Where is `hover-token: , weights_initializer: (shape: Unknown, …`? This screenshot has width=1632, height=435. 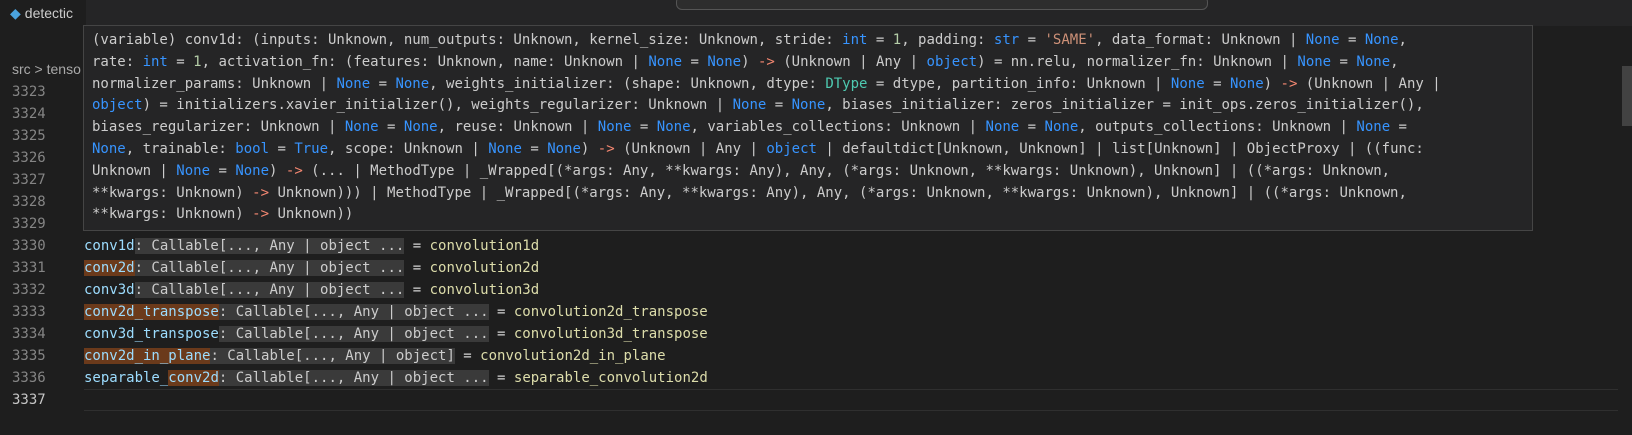 hover-token: , weights_initializer: (shape: Unknown, … is located at coordinates (627, 83).